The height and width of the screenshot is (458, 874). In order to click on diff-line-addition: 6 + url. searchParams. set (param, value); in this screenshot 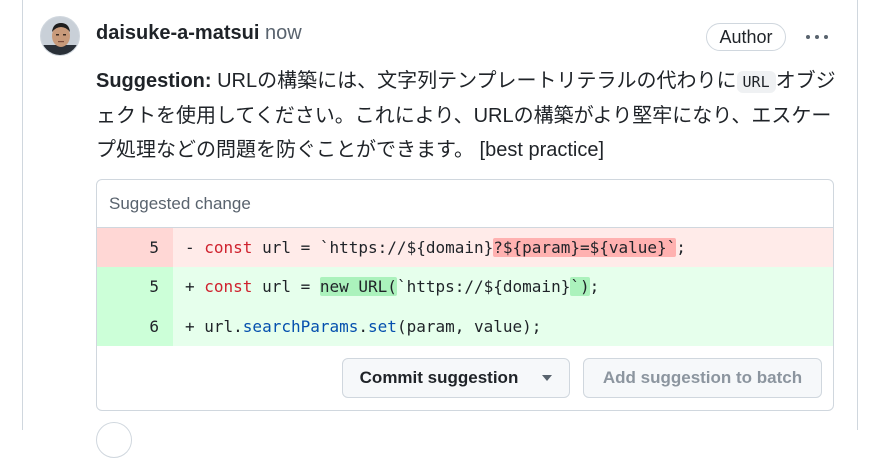, I will do `click(465, 326)`.